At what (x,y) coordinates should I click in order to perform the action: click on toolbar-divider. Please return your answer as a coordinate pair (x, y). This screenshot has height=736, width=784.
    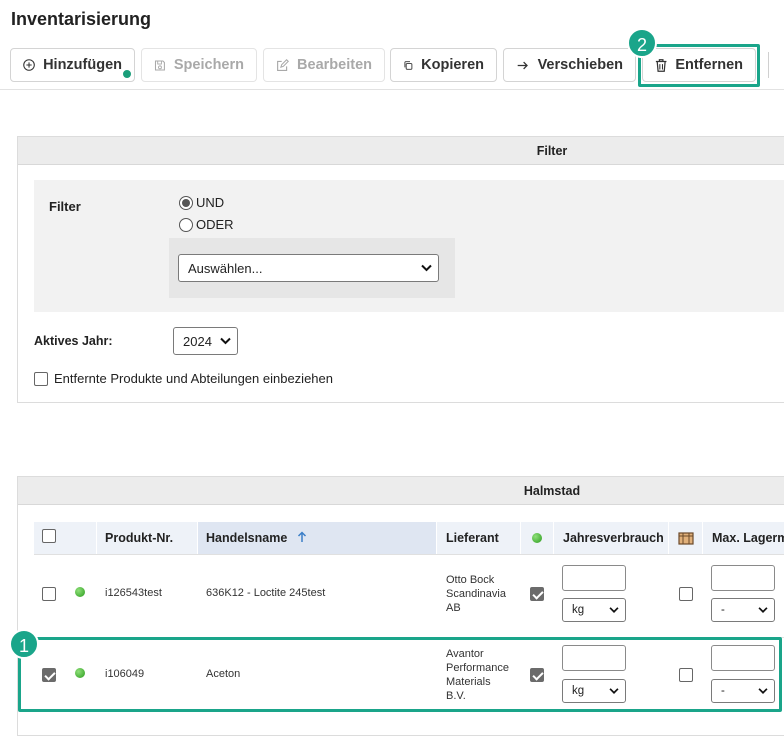
    Looking at the image, I should click on (392, 89).